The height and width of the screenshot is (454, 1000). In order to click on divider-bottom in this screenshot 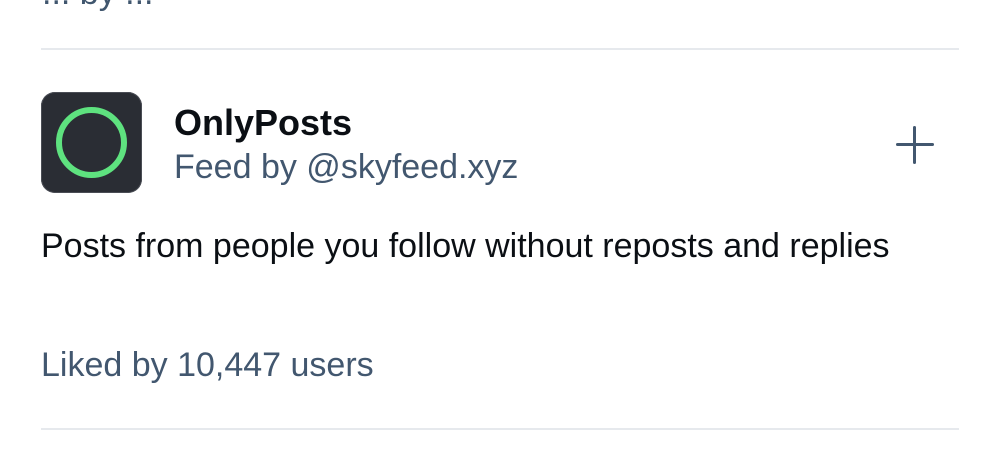, I will do `click(500, 429)`.